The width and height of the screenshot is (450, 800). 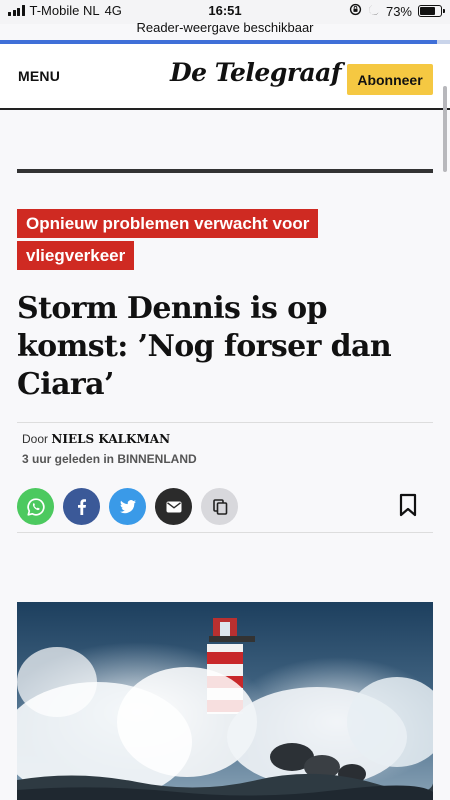 I want to click on battery-fill, so click(x=427, y=11).